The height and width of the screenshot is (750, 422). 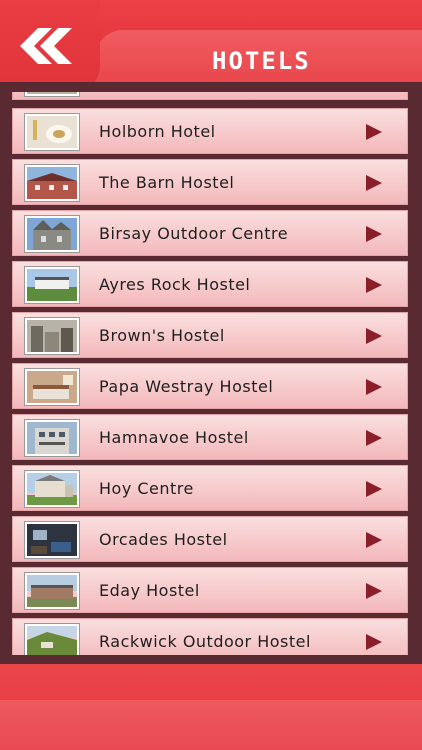 I want to click on item-label: Birsay Outdoor Centre, so click(x=194, y=233).